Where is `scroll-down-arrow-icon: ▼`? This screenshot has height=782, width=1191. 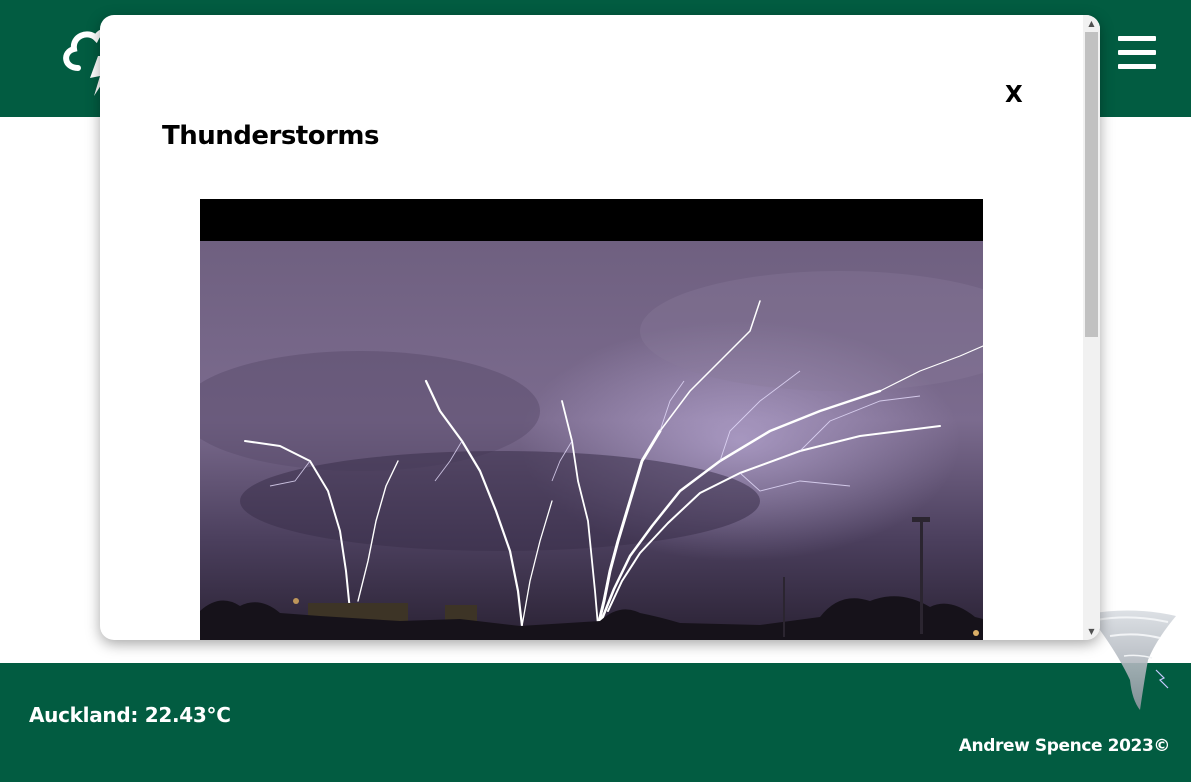
scroll-down-arrow-icon: ▼ is located at coordinates (1091, 631).